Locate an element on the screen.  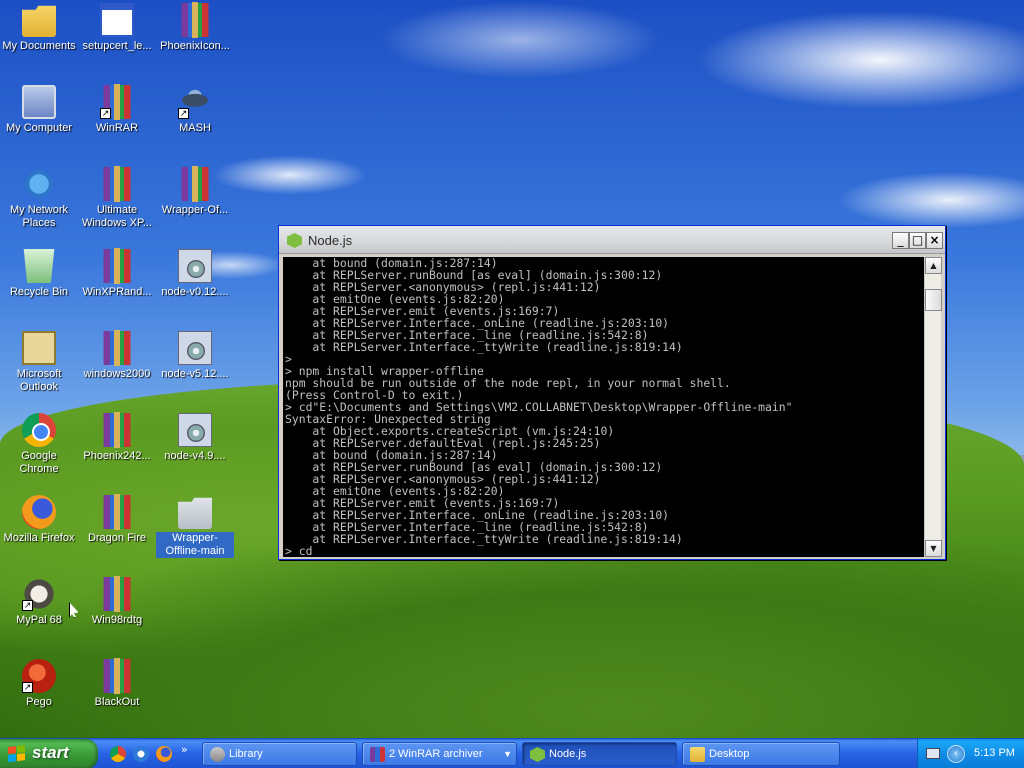
desktop-icon-pego: ↗ Pego is located at coordinates (39, 684).